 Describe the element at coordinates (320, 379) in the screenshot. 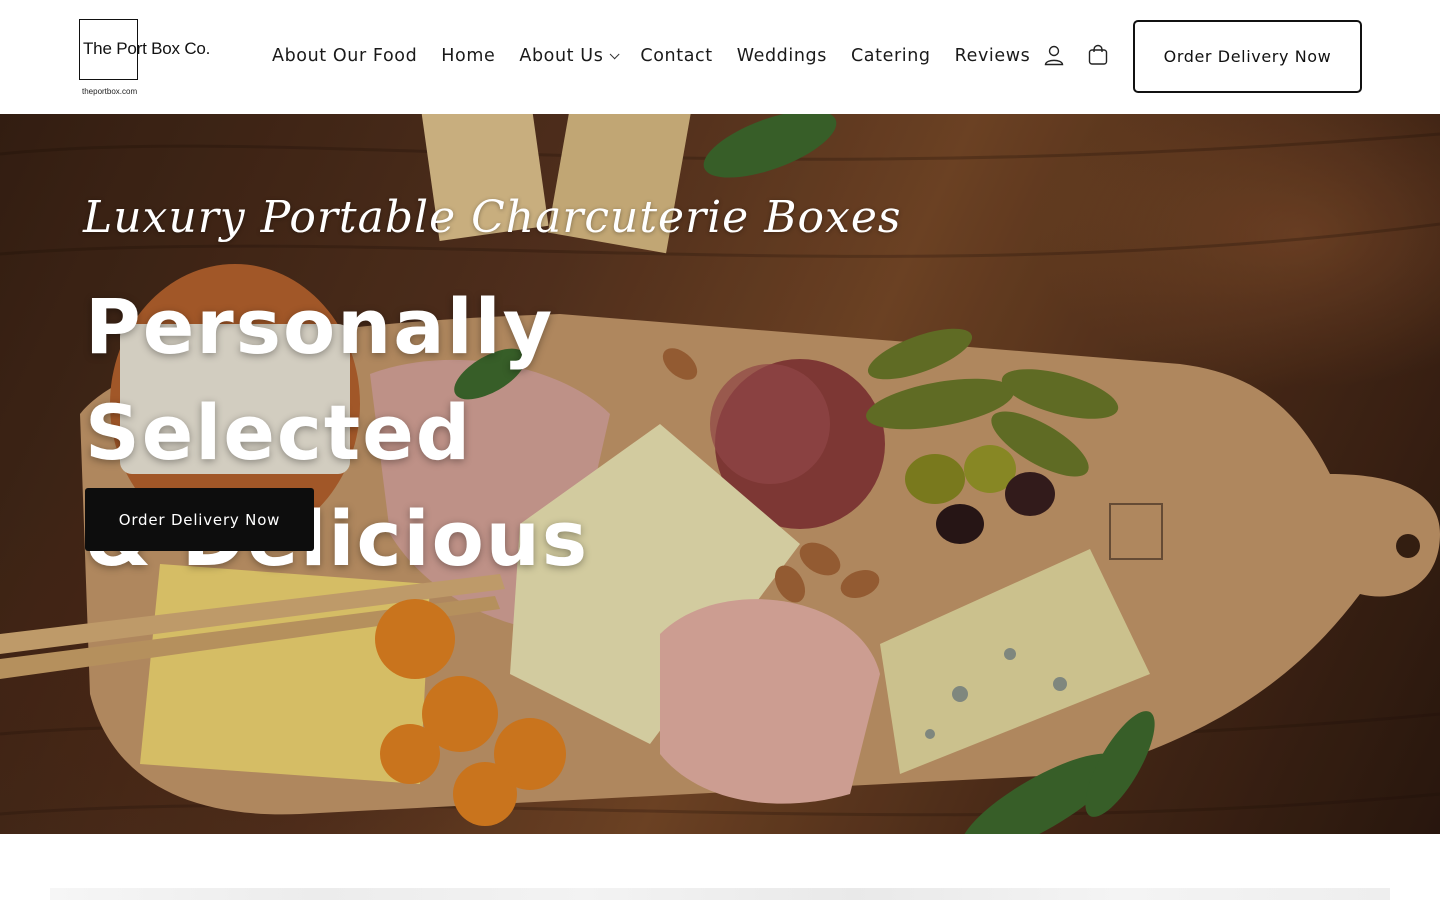

I see `hero-title-line-1: Personally Selected` at that location.